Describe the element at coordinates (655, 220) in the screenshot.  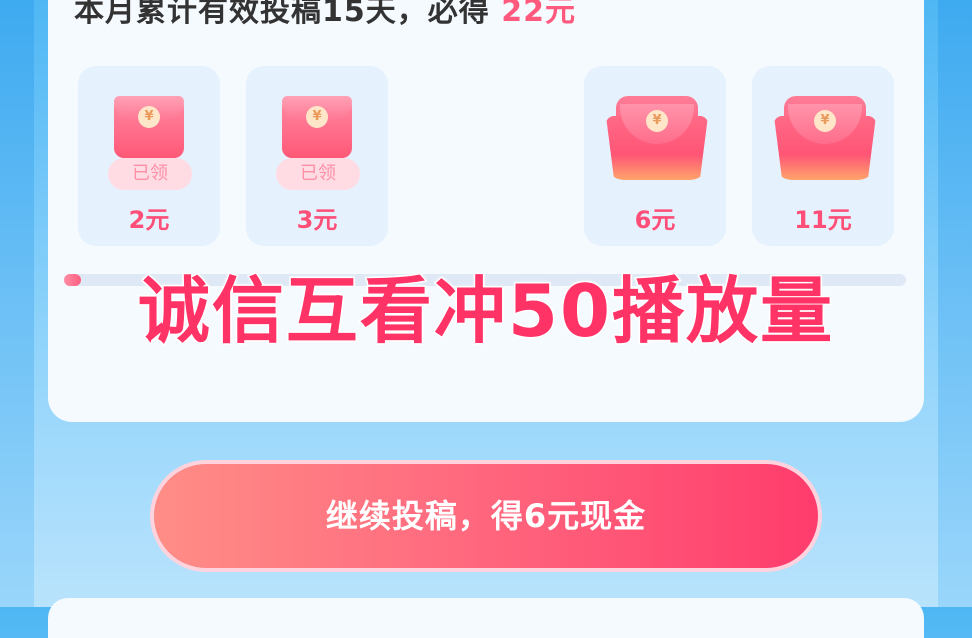
I see `reward-amount: 6元` at that location.